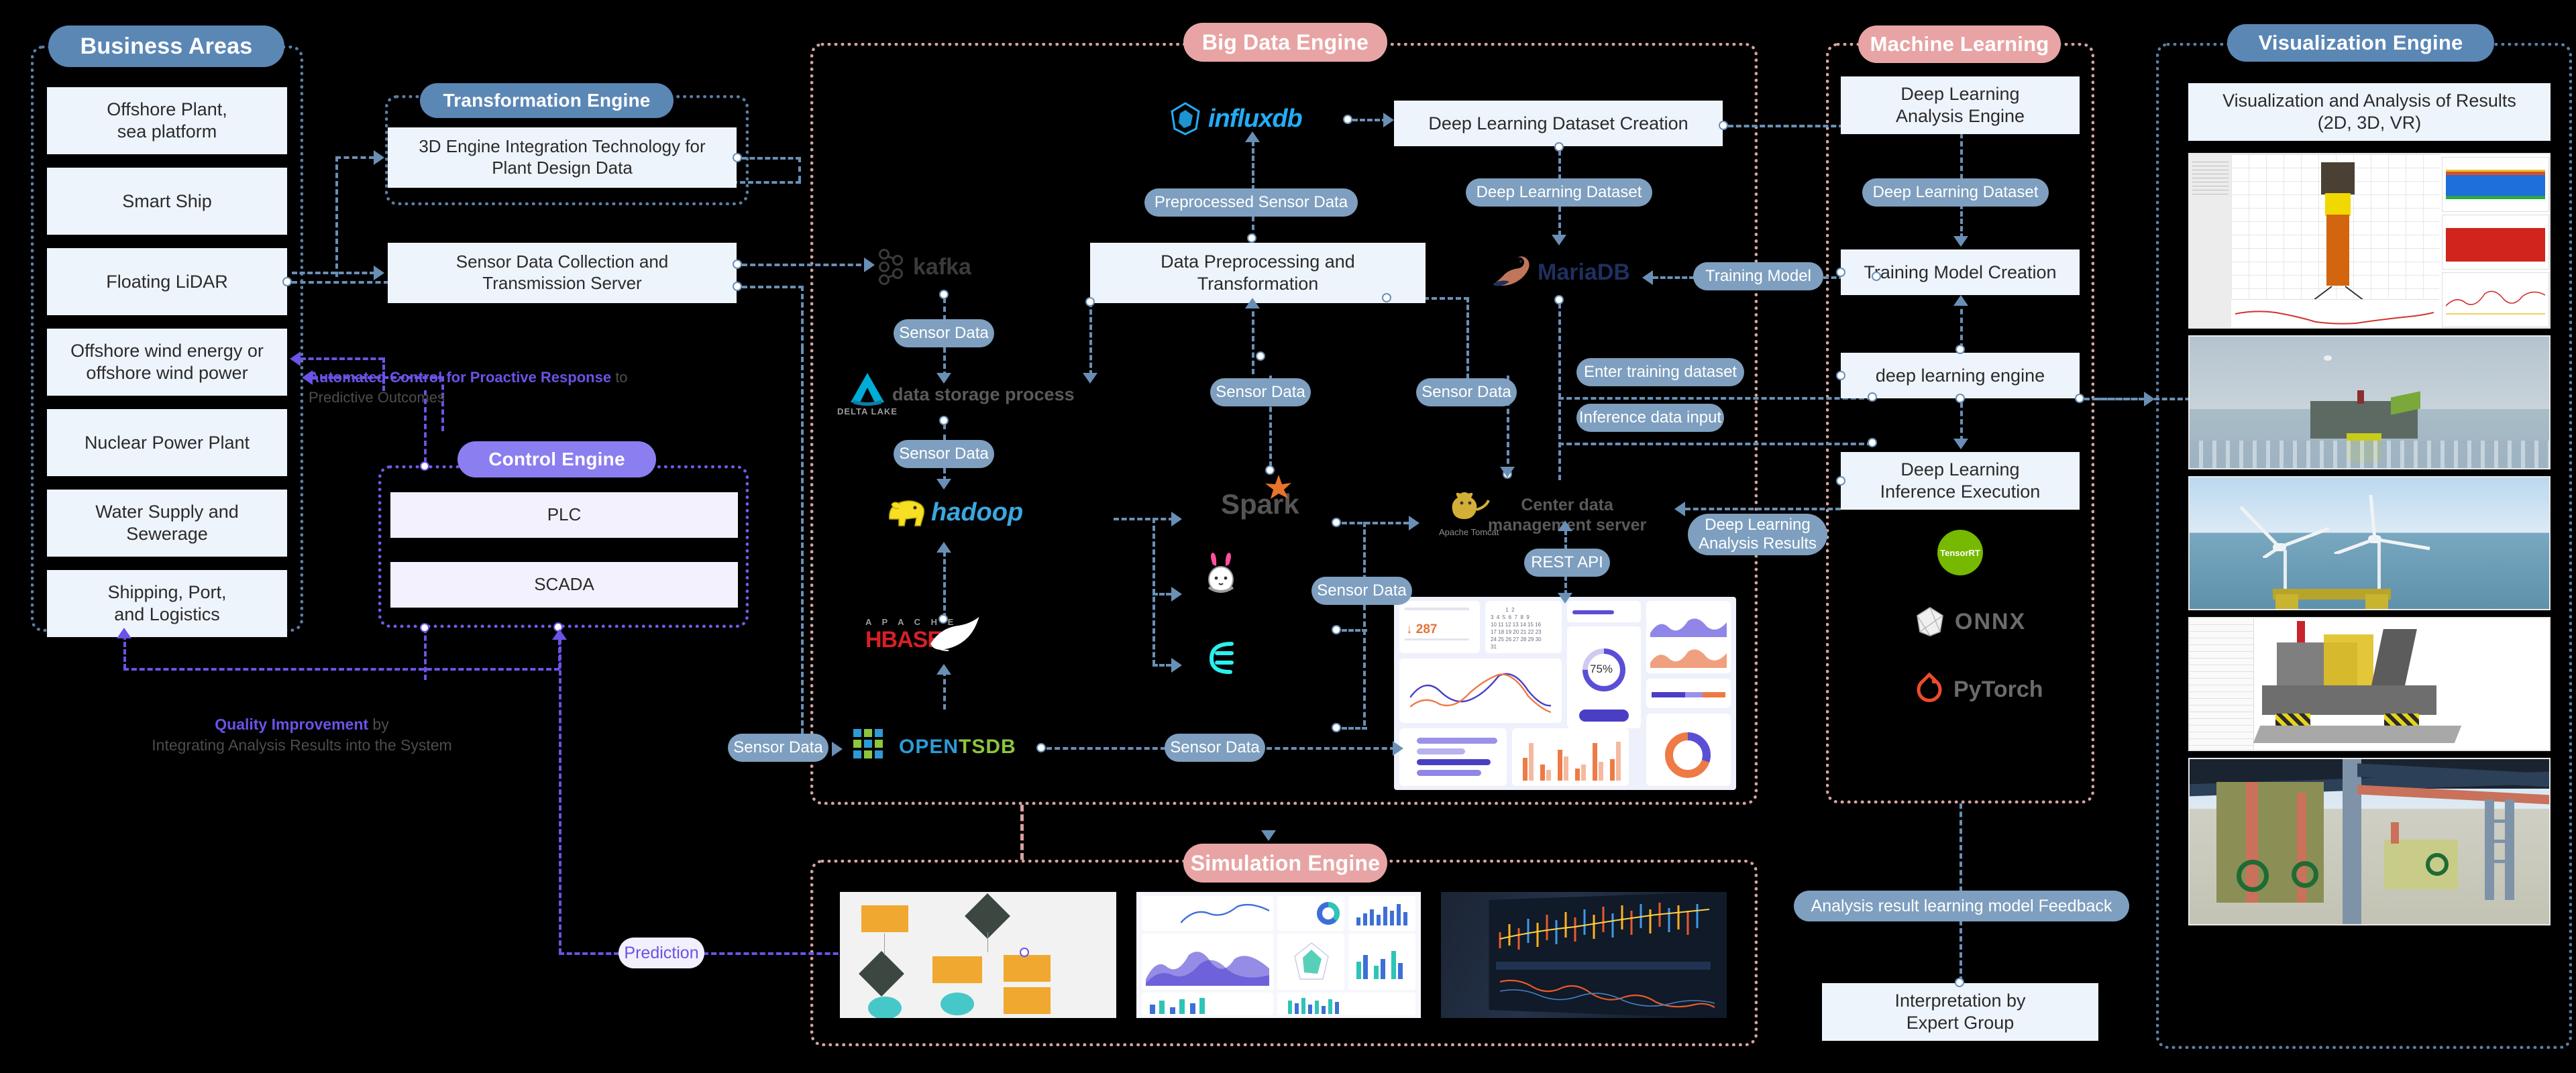 The height and width of the screenshot is (1073, 2576). I want to click on link-feedback-down, so click(1961, 951).